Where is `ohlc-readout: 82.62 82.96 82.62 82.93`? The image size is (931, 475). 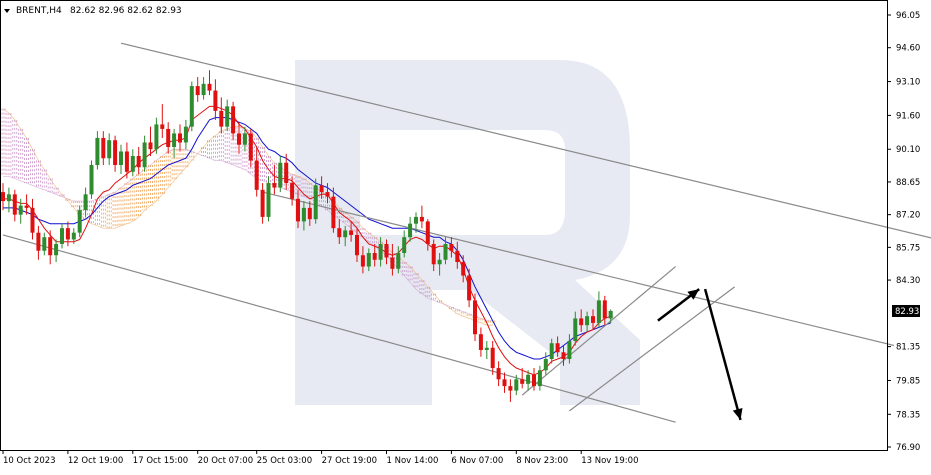 ohlc-readout: 82.62 82.96 82.62 82.93 is located at coordinates (126, 11).